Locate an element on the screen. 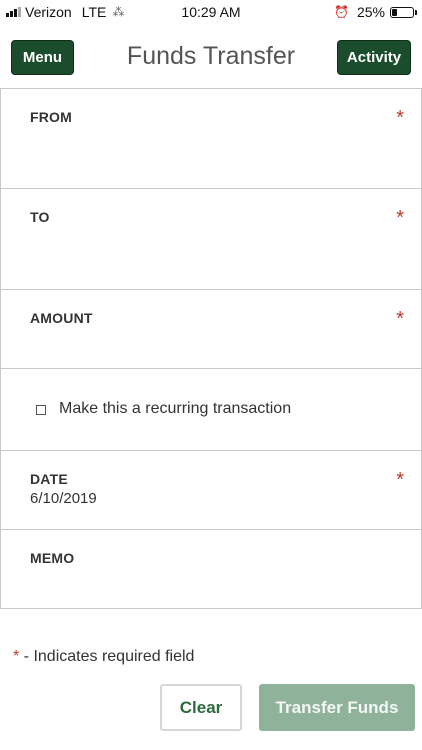  to-label: TO is located at coordinates (40, 217).